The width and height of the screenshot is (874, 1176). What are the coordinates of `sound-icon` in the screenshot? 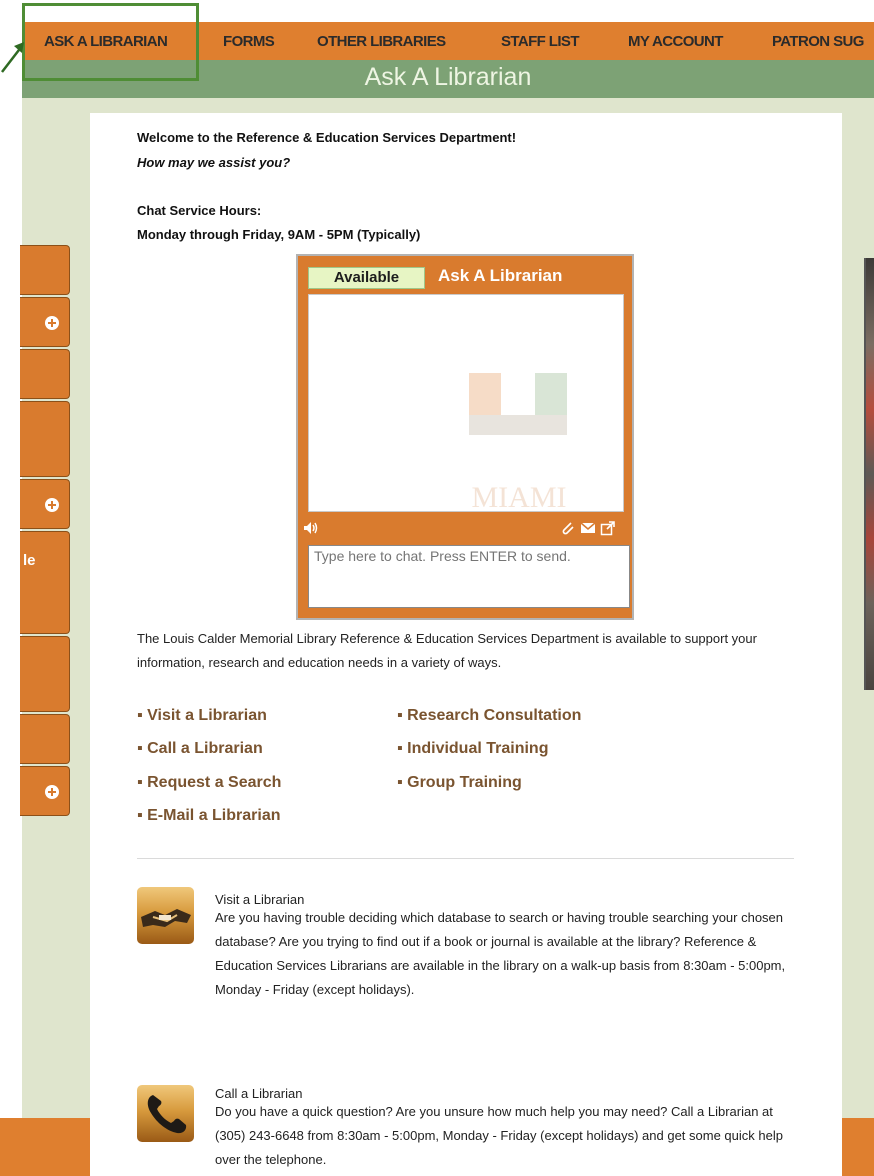 It's located at (310, 528).